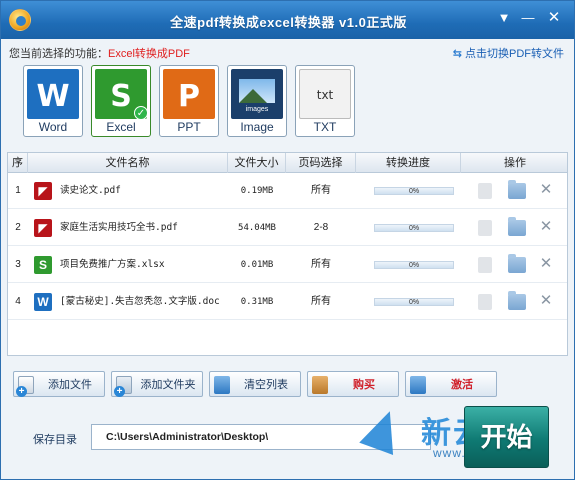 The image size is (575, 480). What do you see at coordinates (140, 301) in the screenshot?
I see `file-name: [蒙古秘史].失吉忽秃忽.文字版.doc` at bounding box center [140, 301].